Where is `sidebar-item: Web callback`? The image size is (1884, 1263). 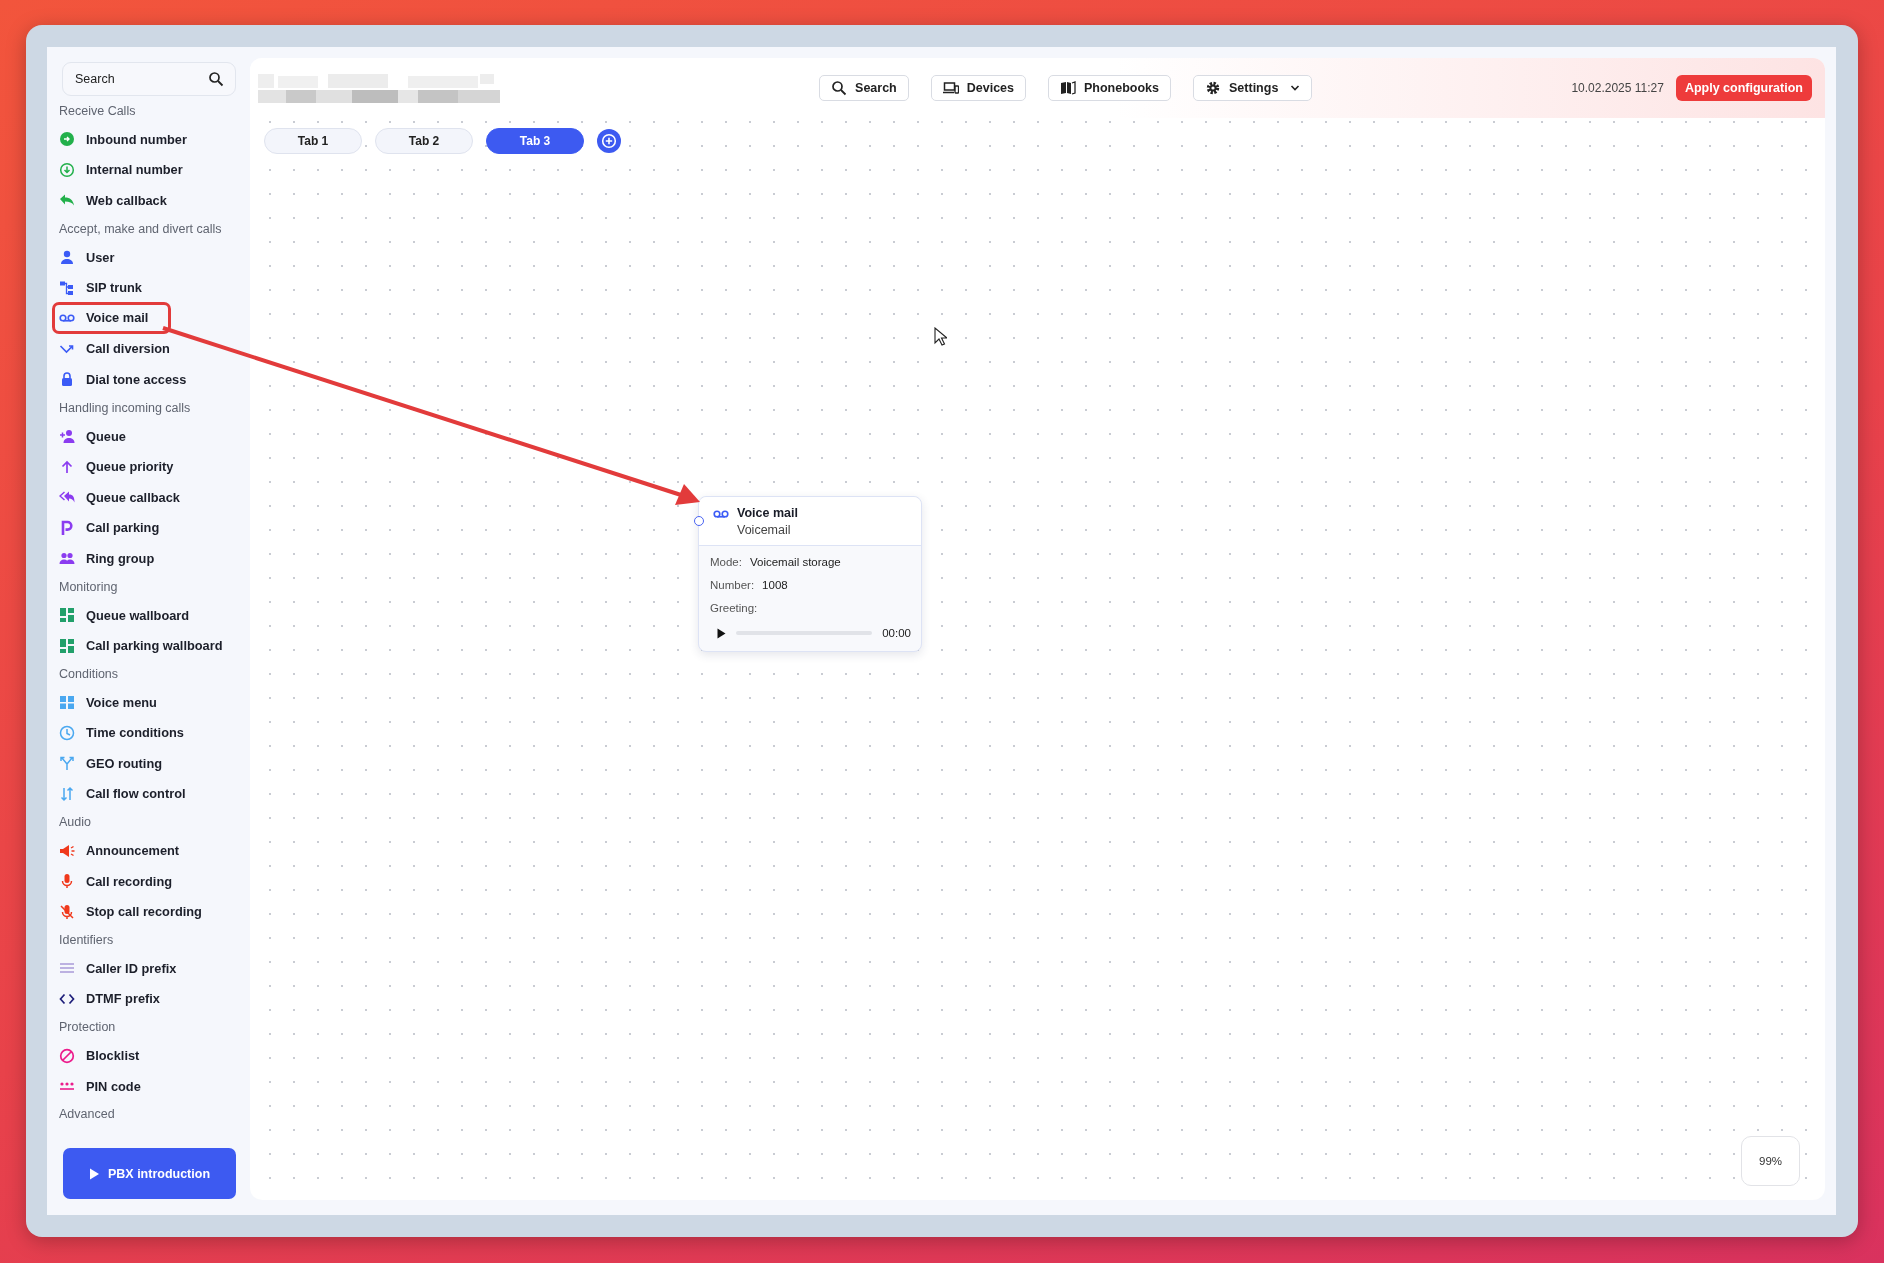
sidebar-item: Web callback is located at coordinates (113, 200).